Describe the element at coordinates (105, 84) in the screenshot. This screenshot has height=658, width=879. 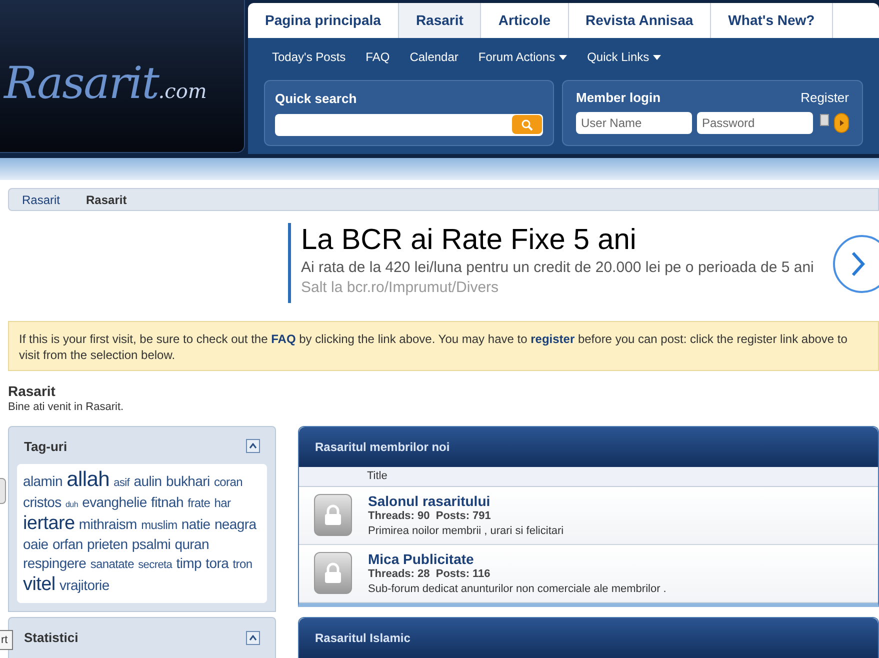
I see `site-logo: Rasarit.com` at that location.